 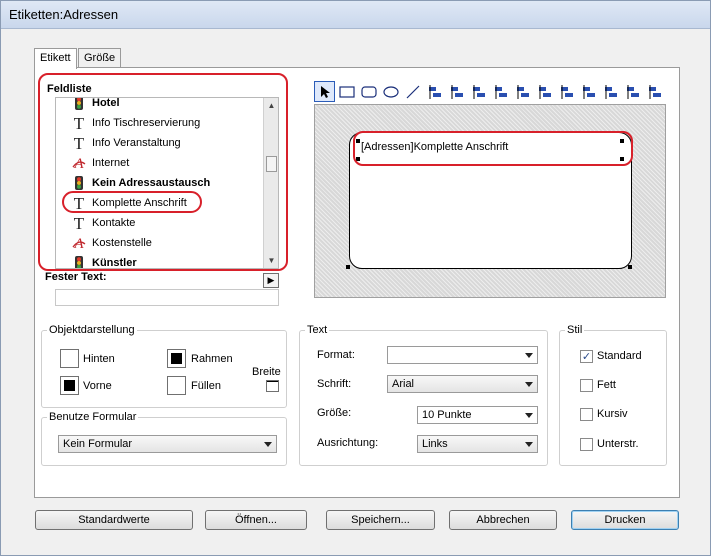 What do you see at coordinates (167, 444) in the screenshot?
I see `formular-select: Kein Formular` at bounding box center [167, 444].